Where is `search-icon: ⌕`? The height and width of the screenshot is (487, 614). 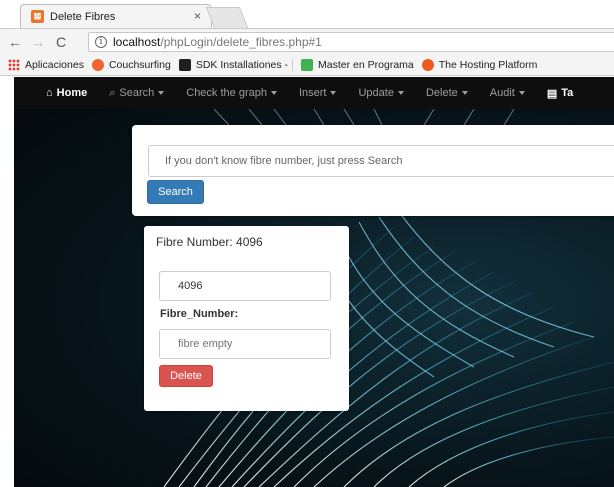 search-icon: ⌕ is located at coordinates (112, 92).